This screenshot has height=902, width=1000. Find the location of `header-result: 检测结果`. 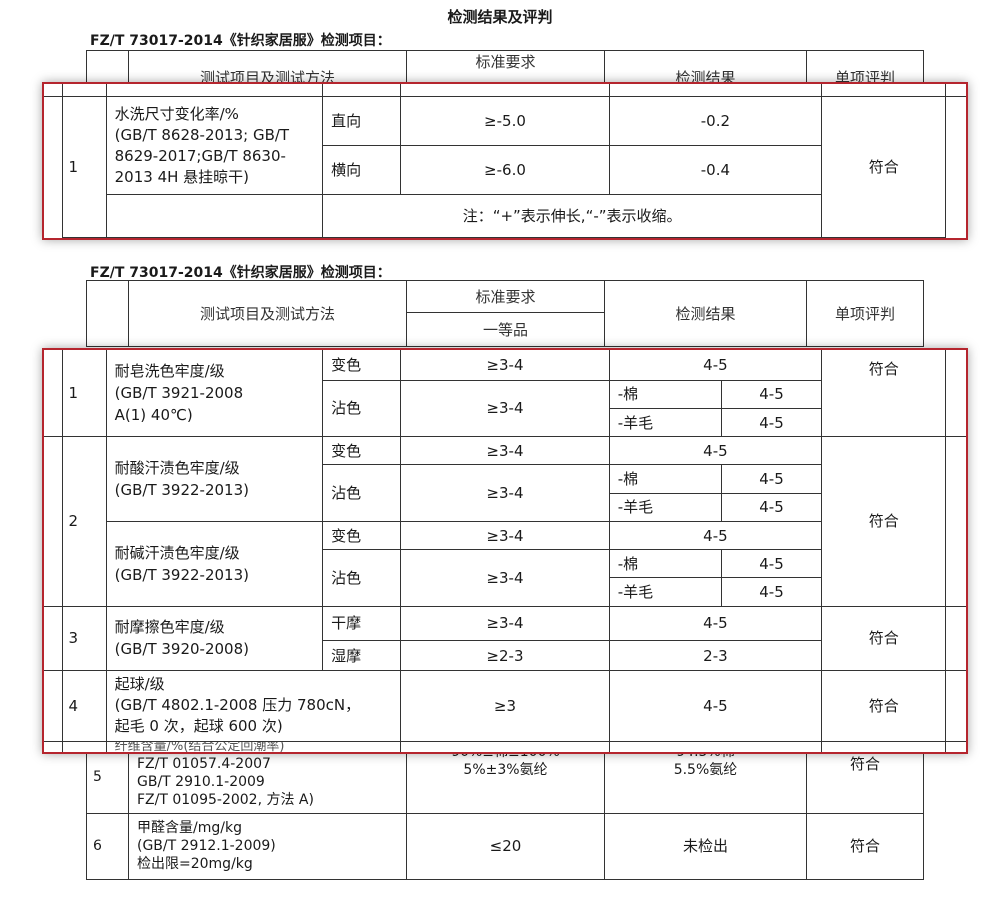

header-result: 检测结果 is located at coordinates (705, 313).